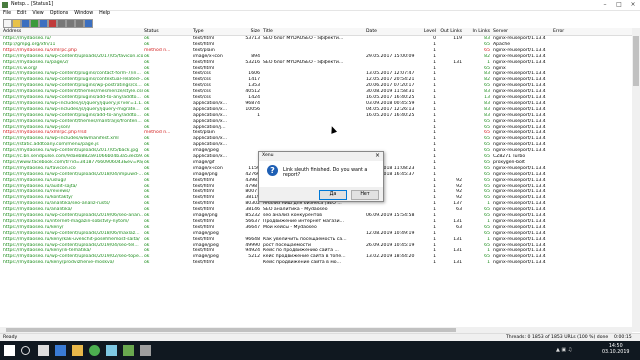 The width and height of the screenshot is (640, 360). Describe the element at coordinates (25, 23) in the screenshot. I see `save-icon` at that location.